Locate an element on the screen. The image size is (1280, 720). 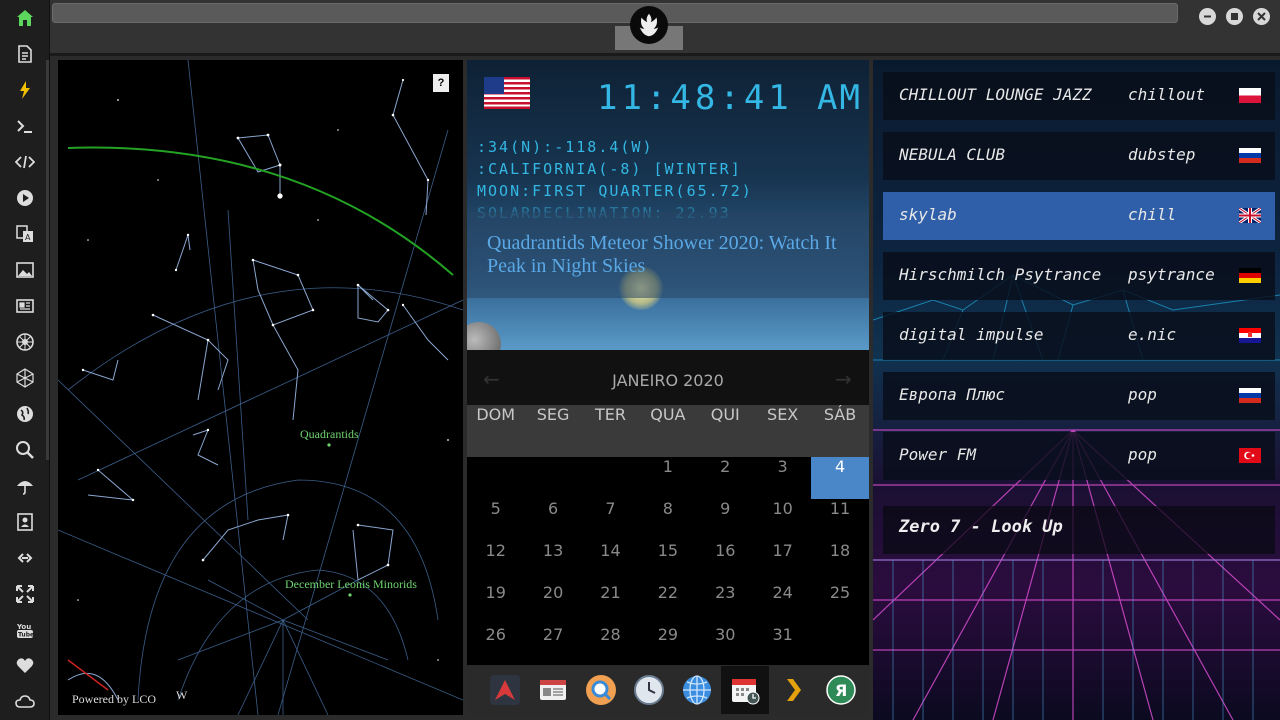
station-row: Hirschmilch Psytrance psytrance is located at coordinates (1079, 276).